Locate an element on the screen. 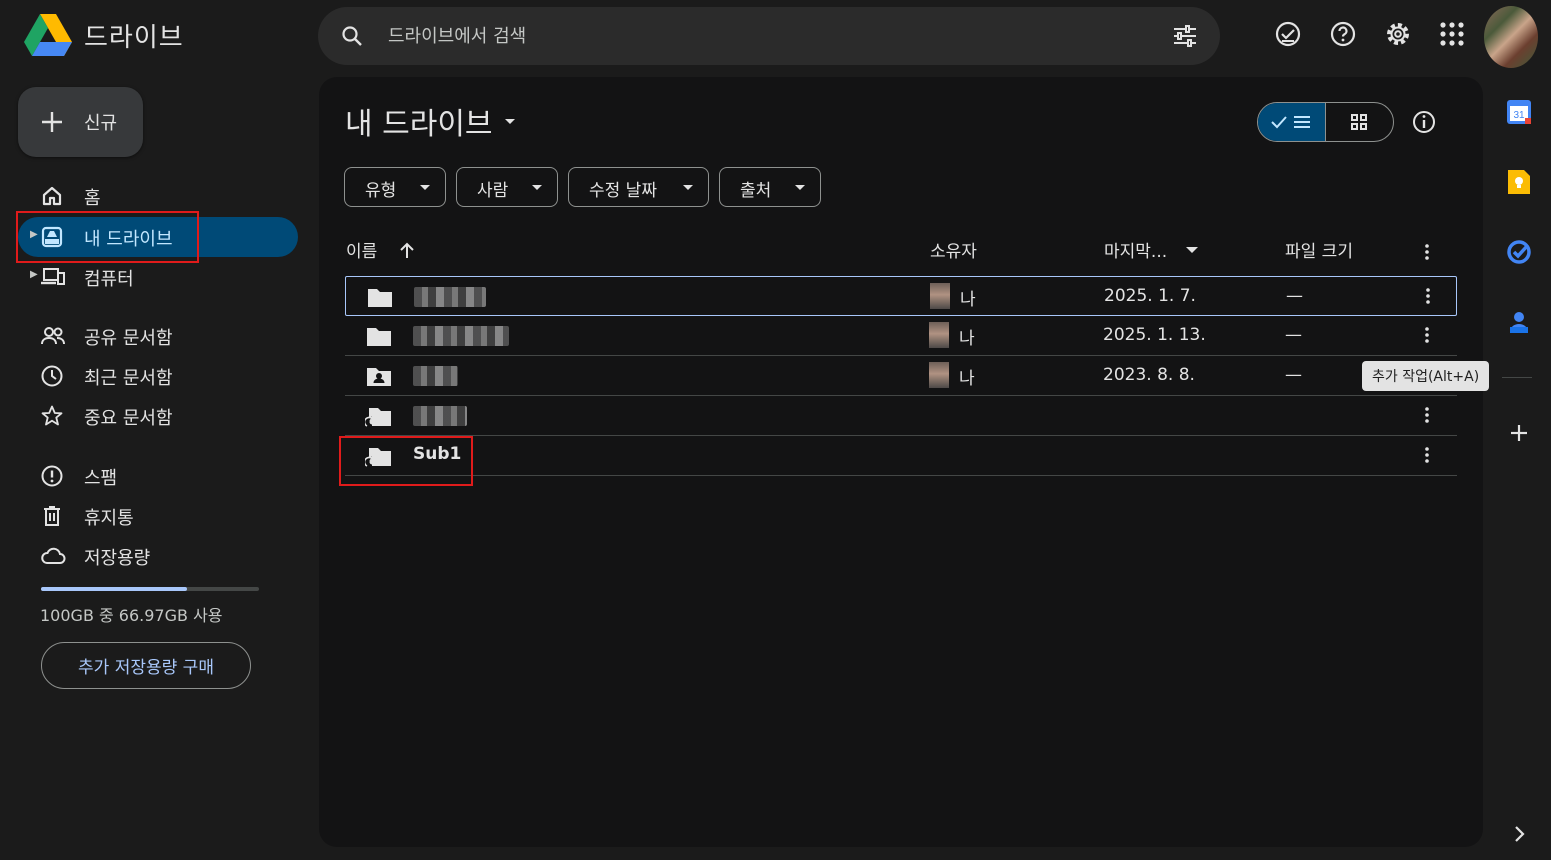 The image size is (1551, 860). view-toggle is located at coordinates (1325, 122).